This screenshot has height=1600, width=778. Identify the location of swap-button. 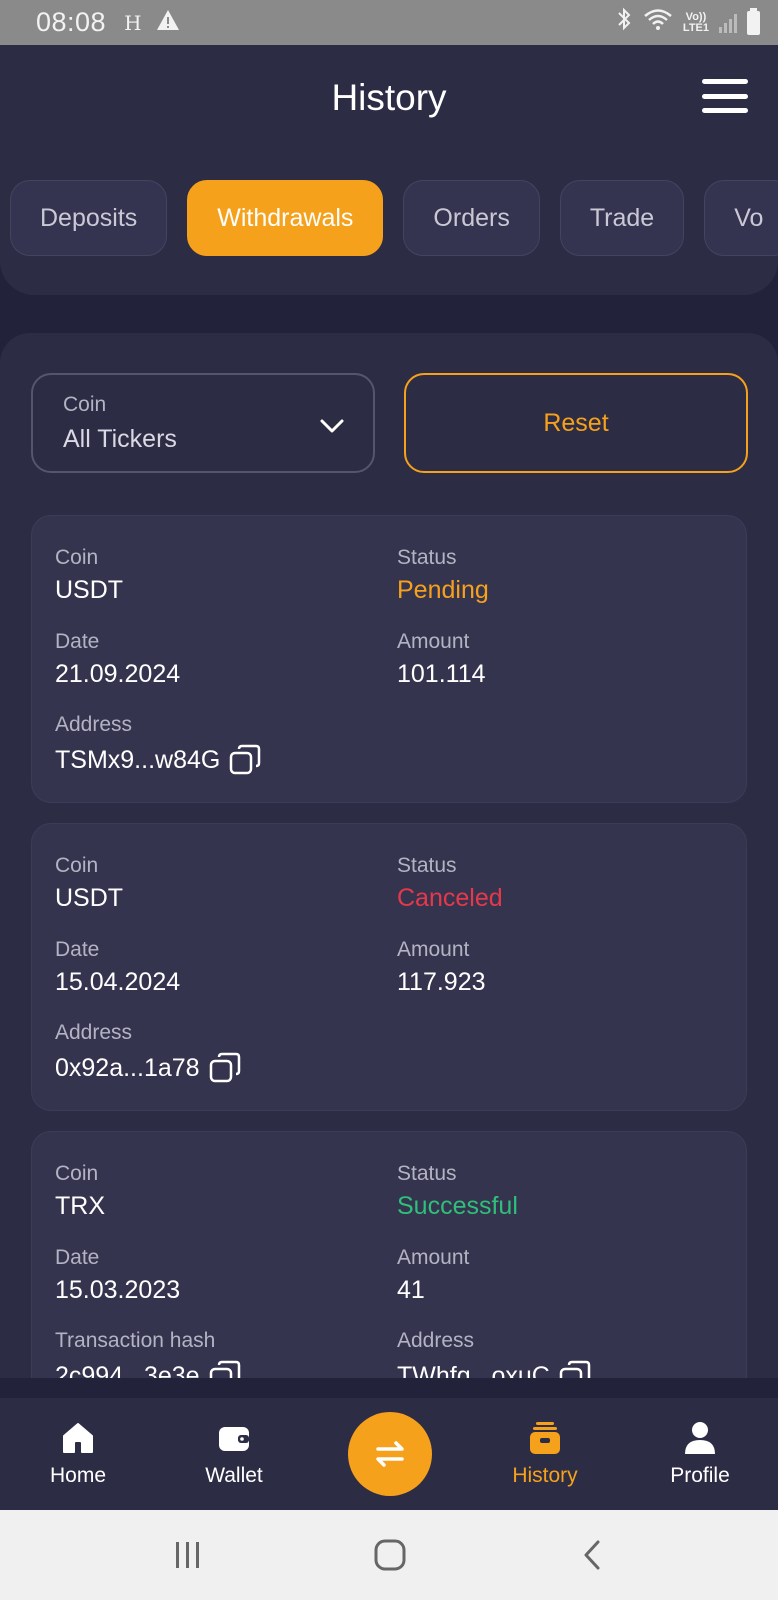
(390, 1454).